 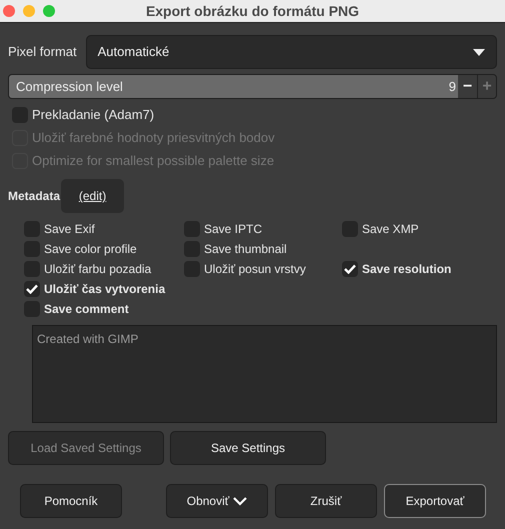 I want to click on checkbox-label: Save thumbnail, so click(x=245, y=249).